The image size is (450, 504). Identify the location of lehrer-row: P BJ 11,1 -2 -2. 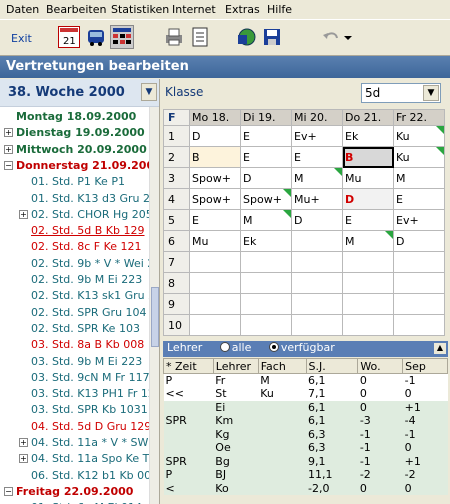
(305, 475).